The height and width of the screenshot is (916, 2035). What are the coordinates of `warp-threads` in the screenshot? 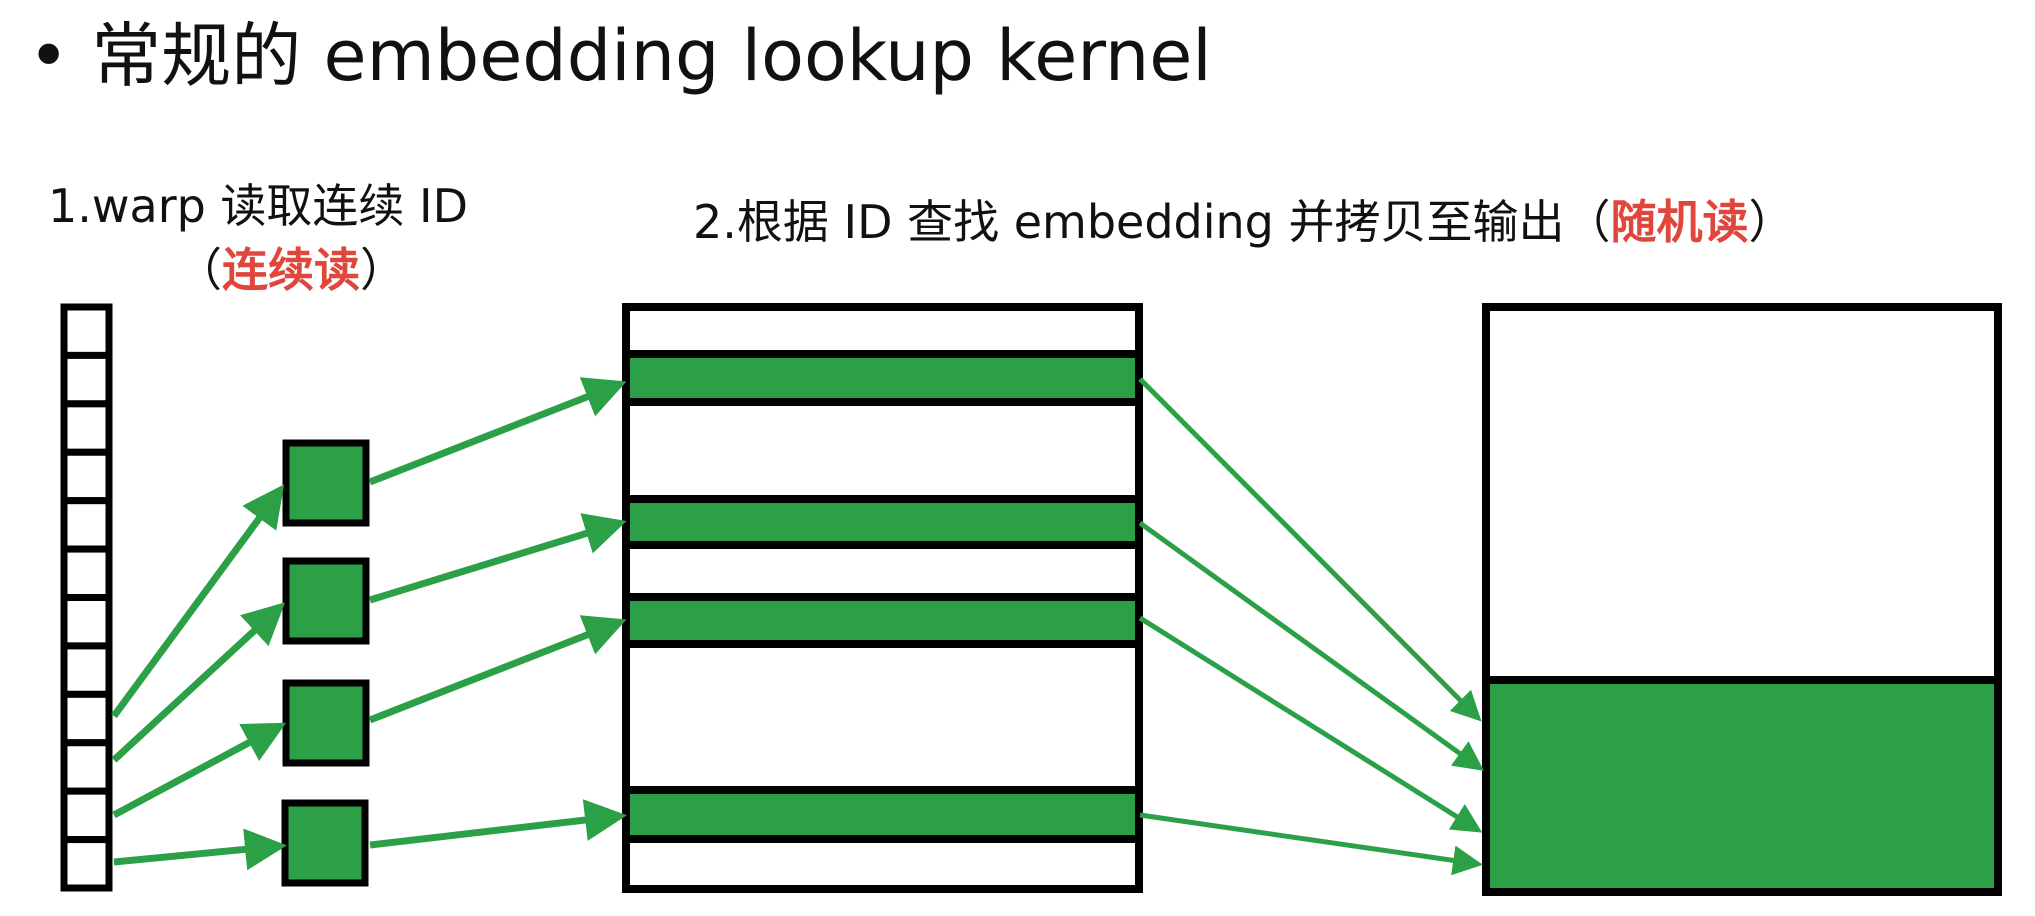 It's located at (325, 663).